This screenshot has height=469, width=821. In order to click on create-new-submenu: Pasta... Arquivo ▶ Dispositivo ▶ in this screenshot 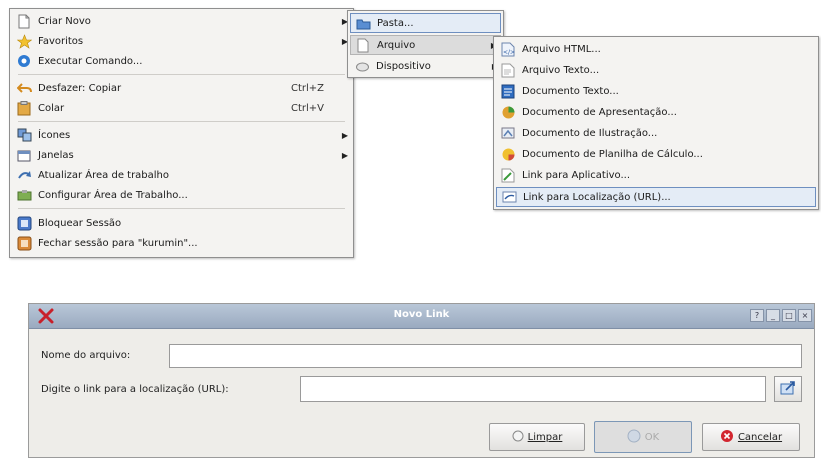, I will do `click(425, 44)`.